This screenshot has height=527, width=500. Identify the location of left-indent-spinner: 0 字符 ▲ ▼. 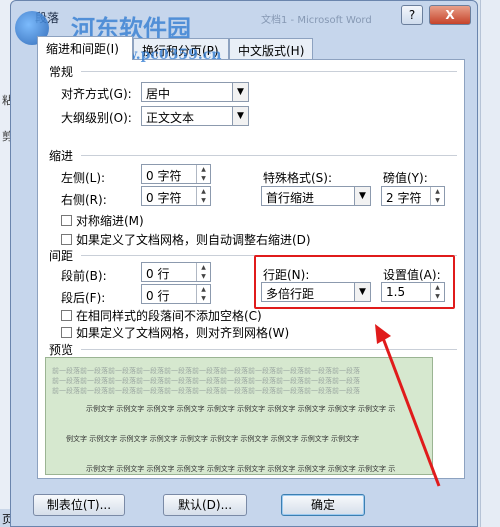
(176, 174).